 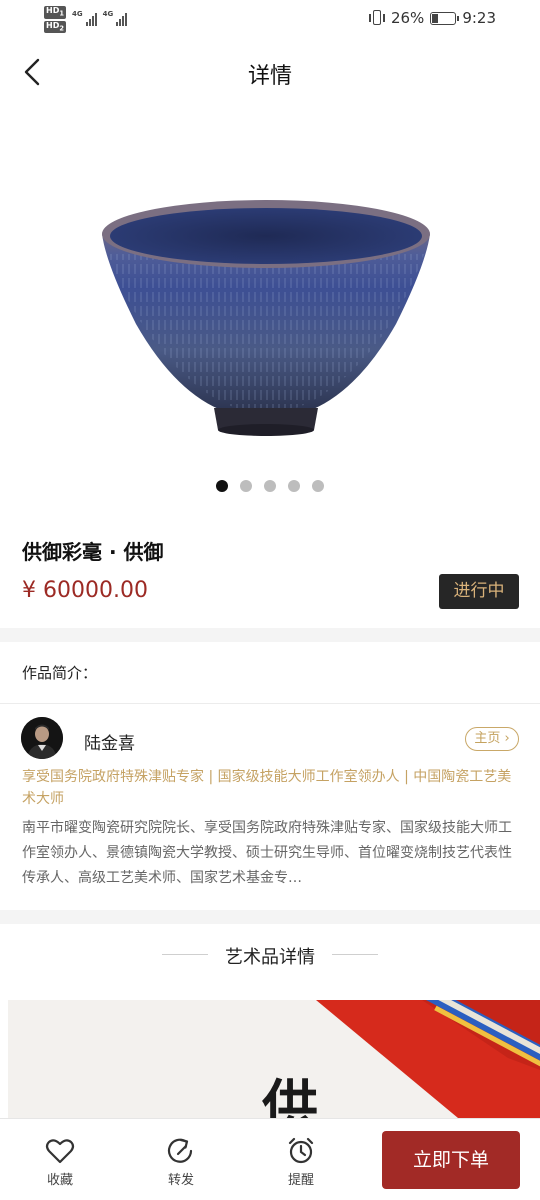 What do you see at coordinates (290, 1096) in the screenshot?
I see `banner-character: 供` at bounding box center [290, 1096].